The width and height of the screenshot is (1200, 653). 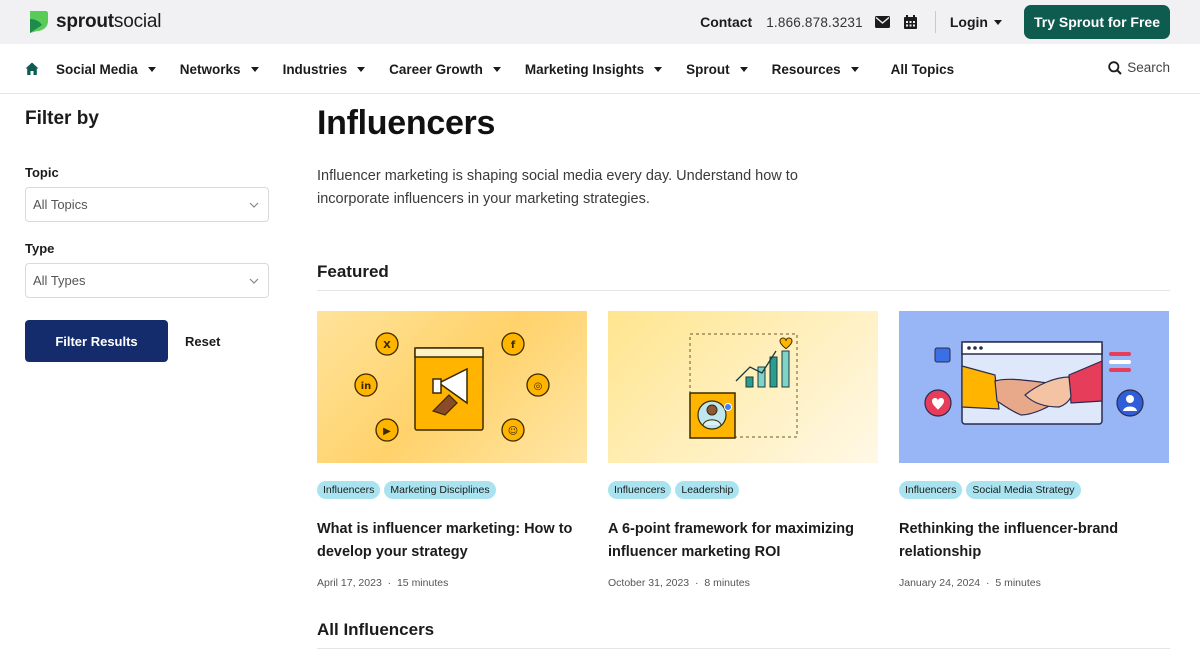 What do you see at coordinates (42, 172) in the screenshot?
I see `topic-label: Topic` at bounding box center [42, 172].